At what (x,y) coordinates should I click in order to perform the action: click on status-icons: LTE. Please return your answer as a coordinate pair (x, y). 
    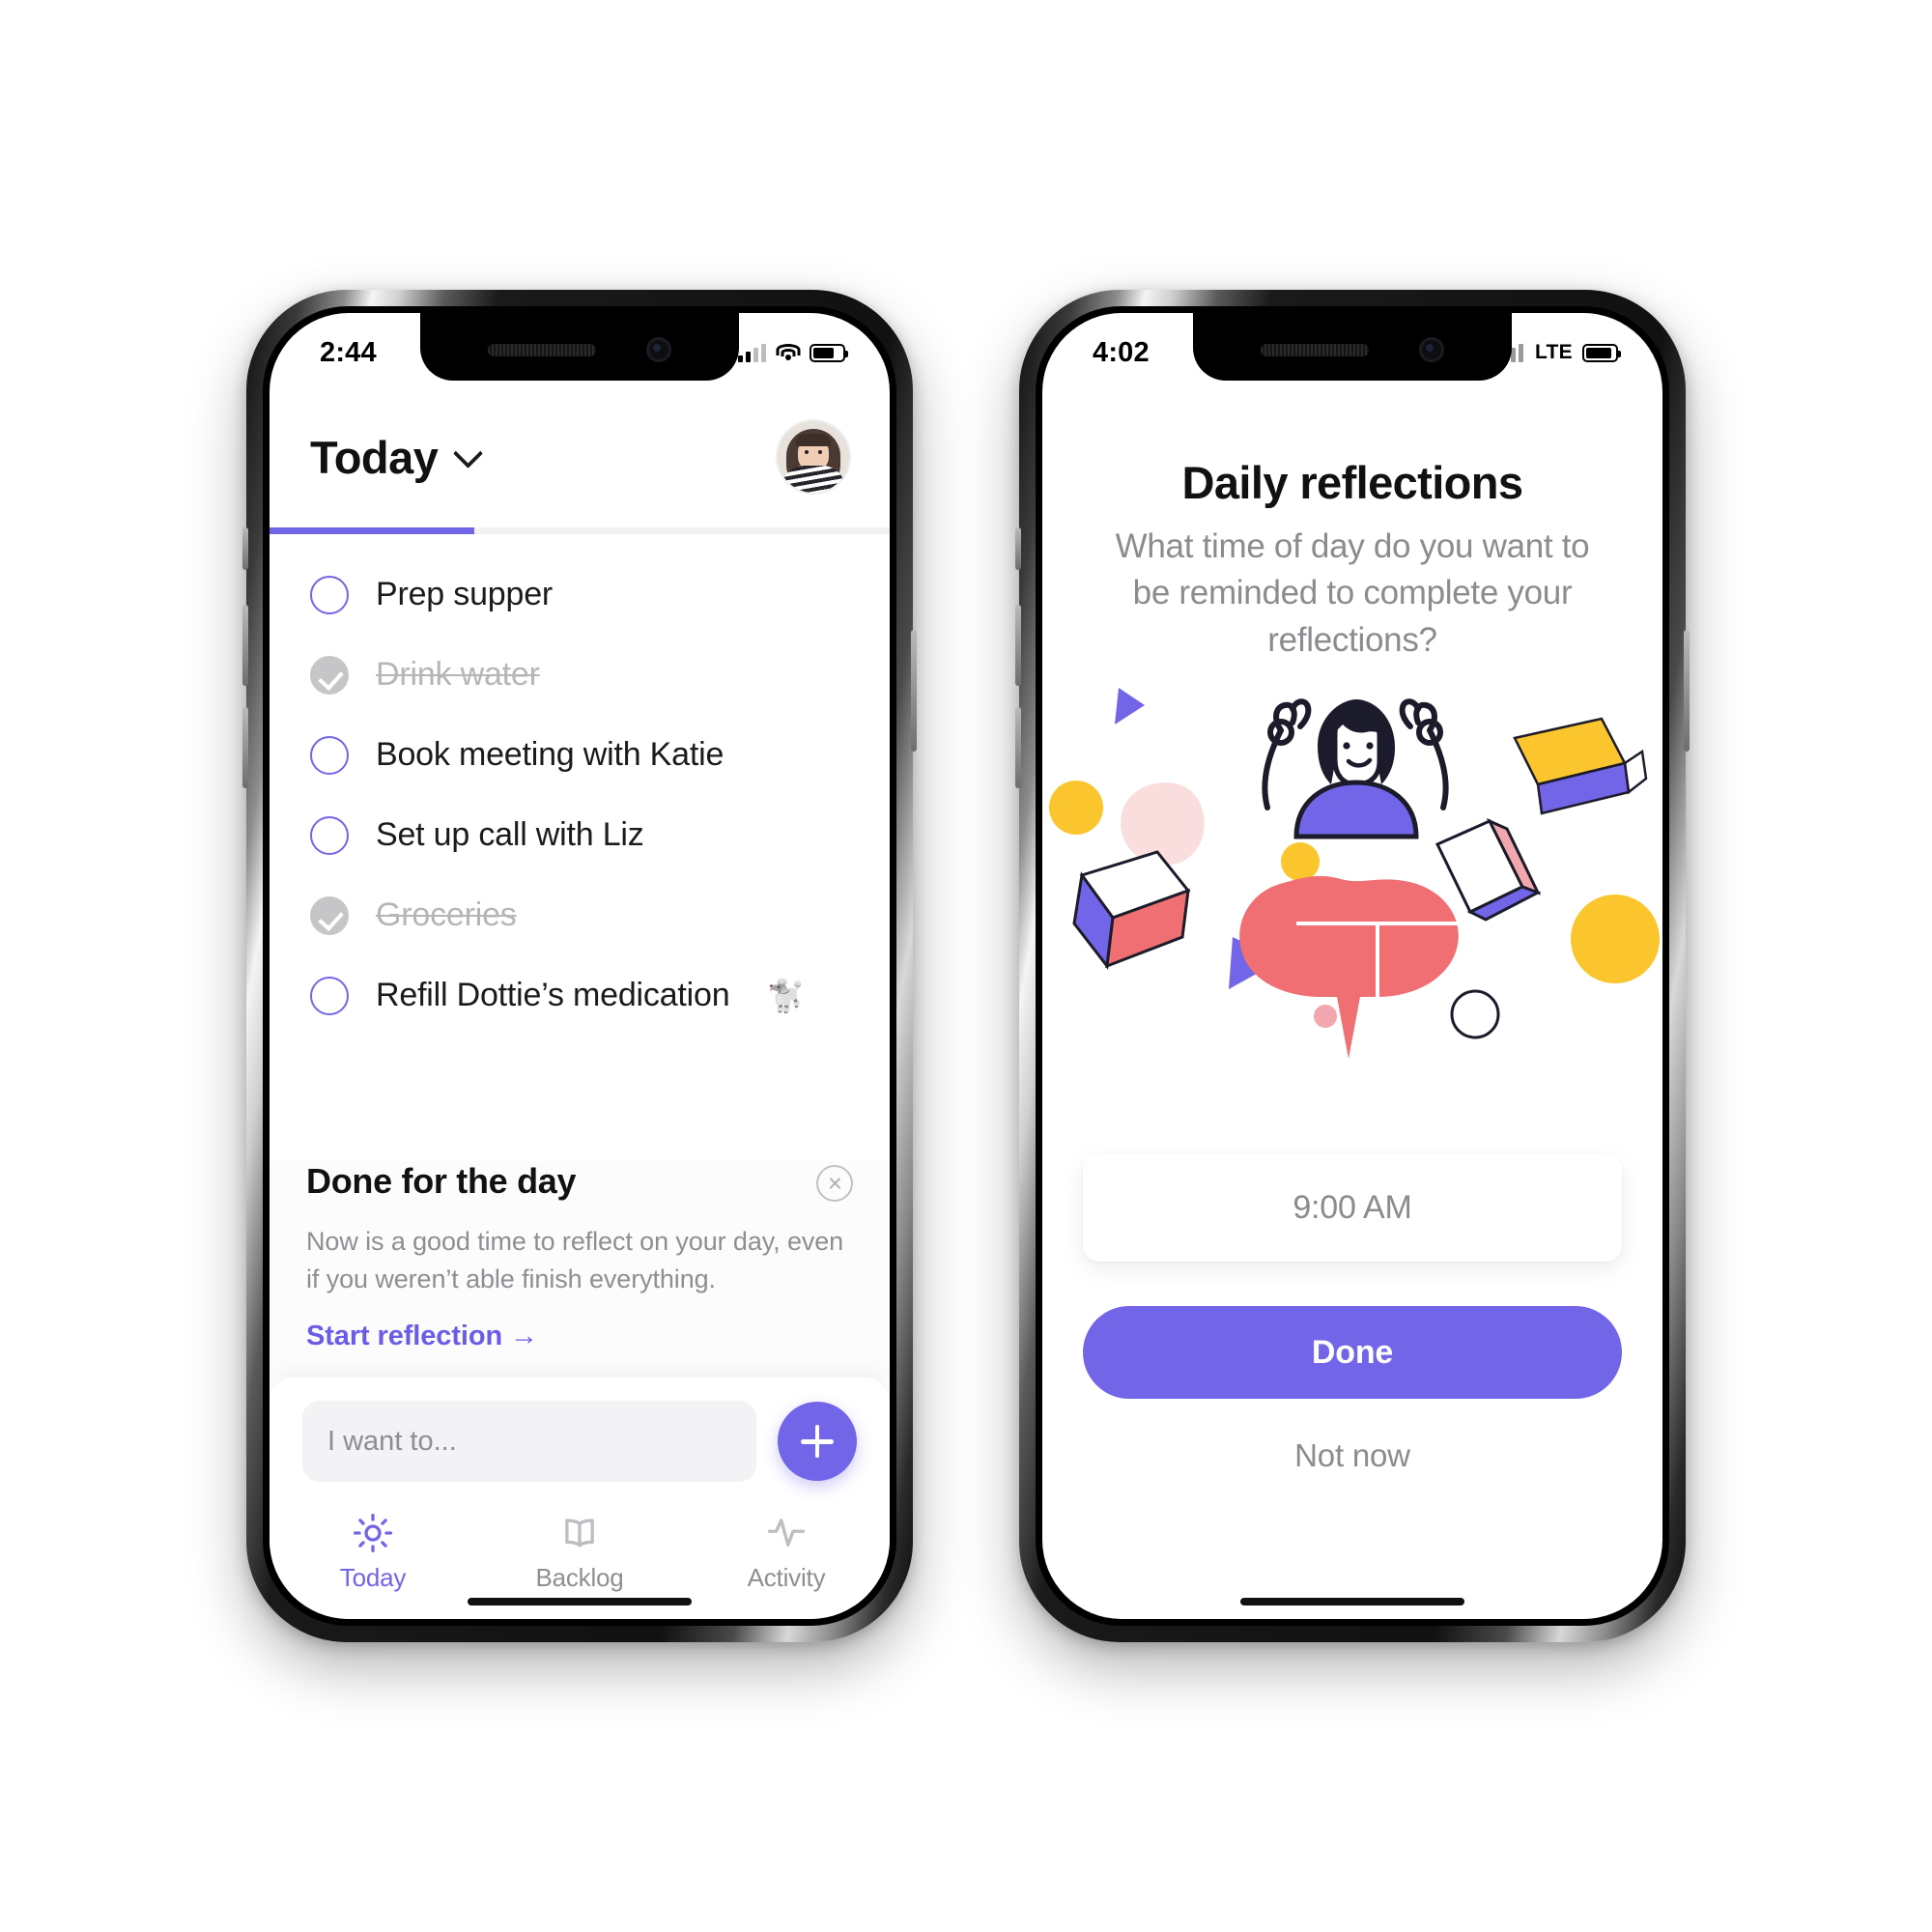
    Looking at the image, I should click on (1557, 352).